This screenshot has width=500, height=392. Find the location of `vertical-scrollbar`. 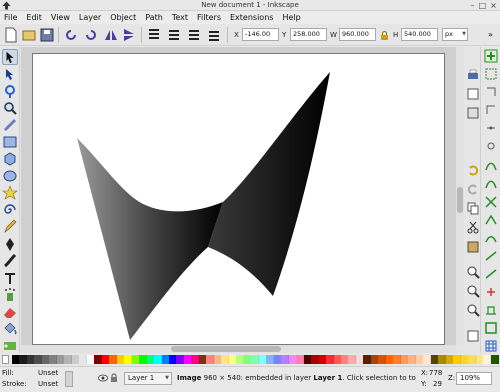

vertical-scrollbar is located at coordinates (460, 196).